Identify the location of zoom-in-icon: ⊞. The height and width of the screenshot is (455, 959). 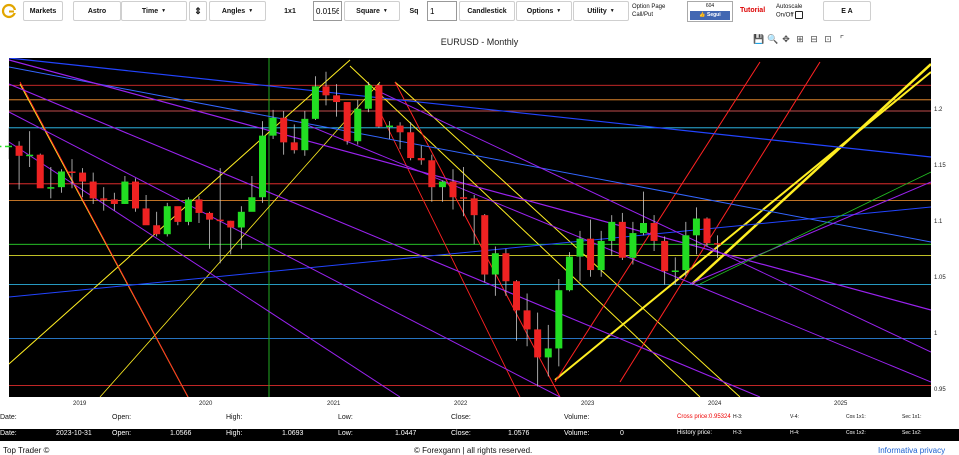
(800, 39).